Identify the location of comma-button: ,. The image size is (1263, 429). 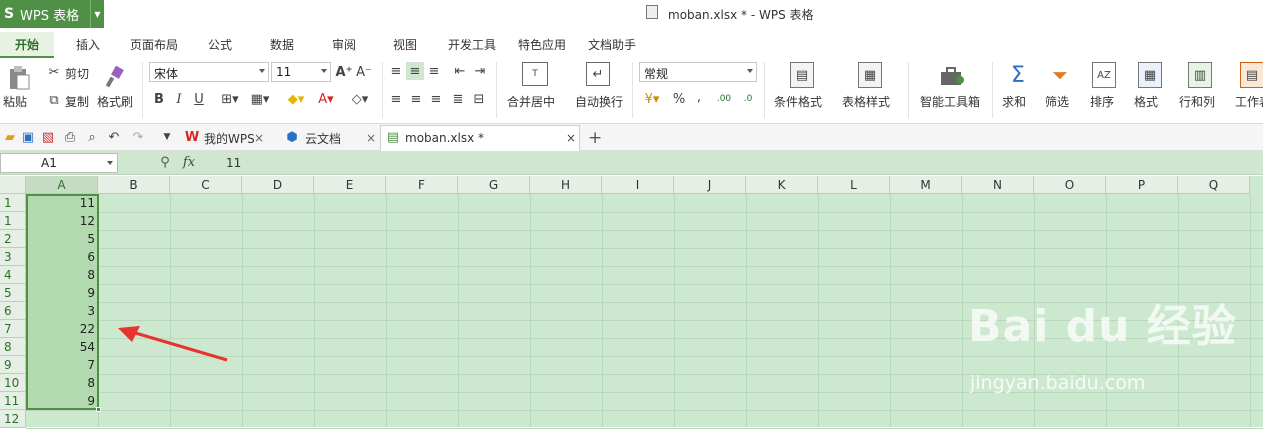
(699, 97).